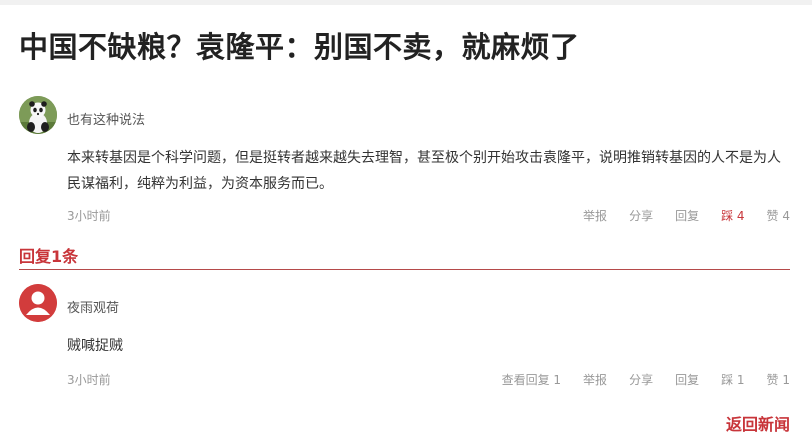  What do you see at coordinates (49, 256) in the screenshot?
I see `replies-section-title: 回复1条` at bounding box center [49, 256].